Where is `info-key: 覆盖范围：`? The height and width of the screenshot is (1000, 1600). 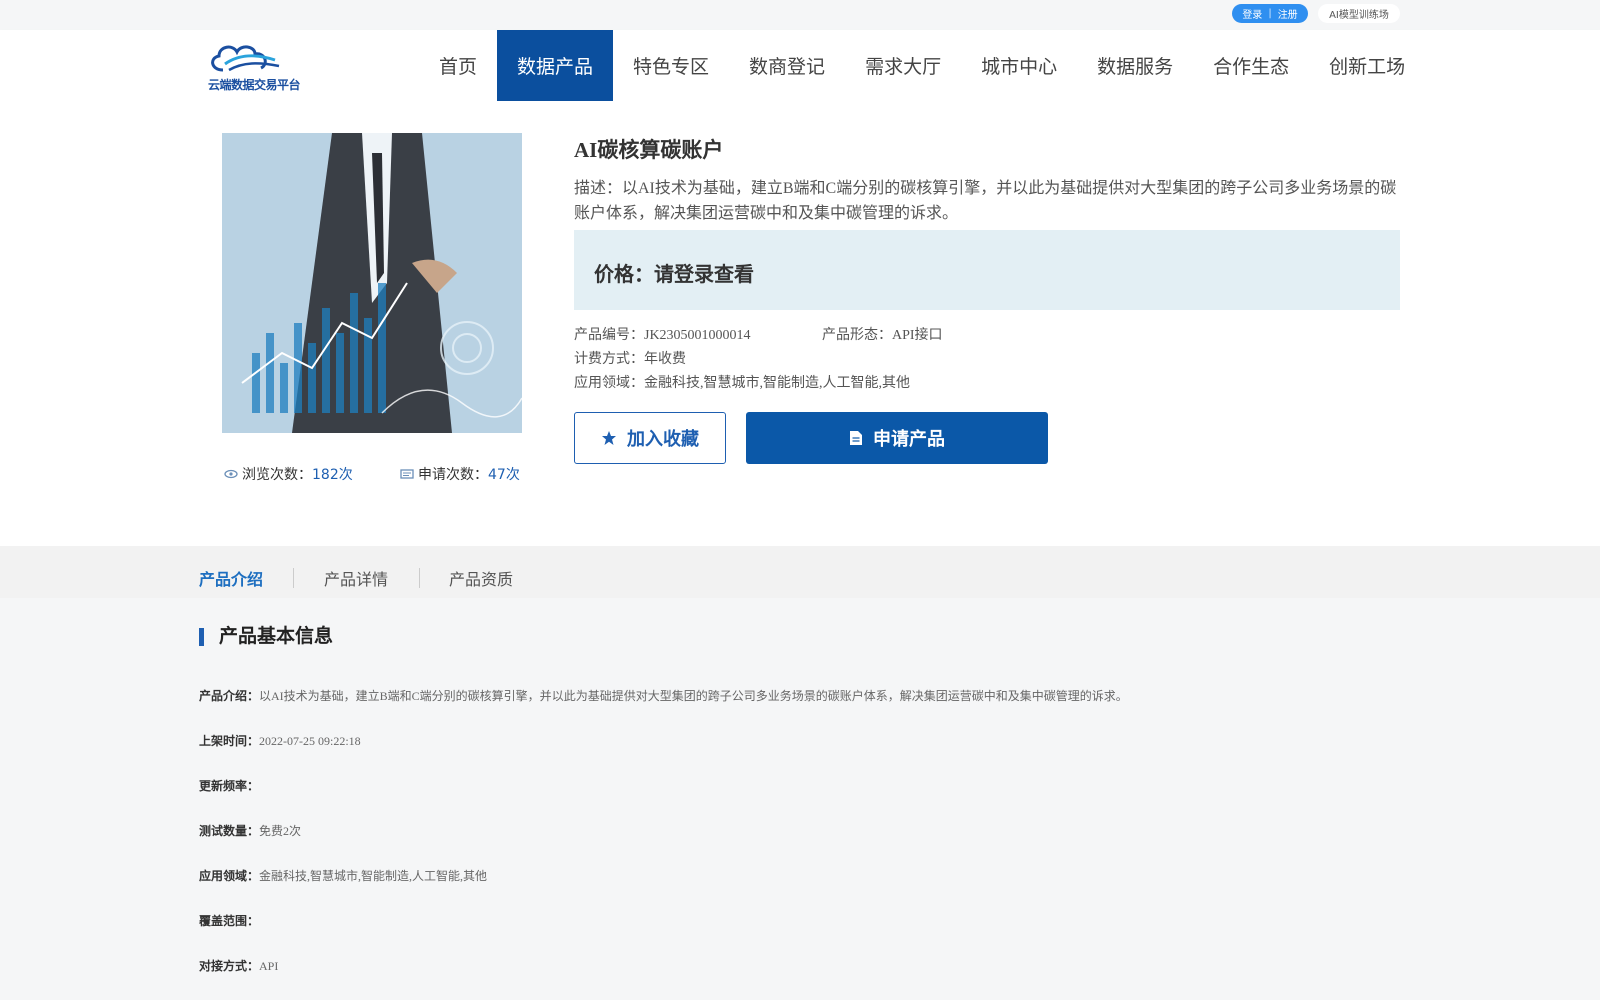
info-key: 覆盖范围： is located at coordinates (229, 921).